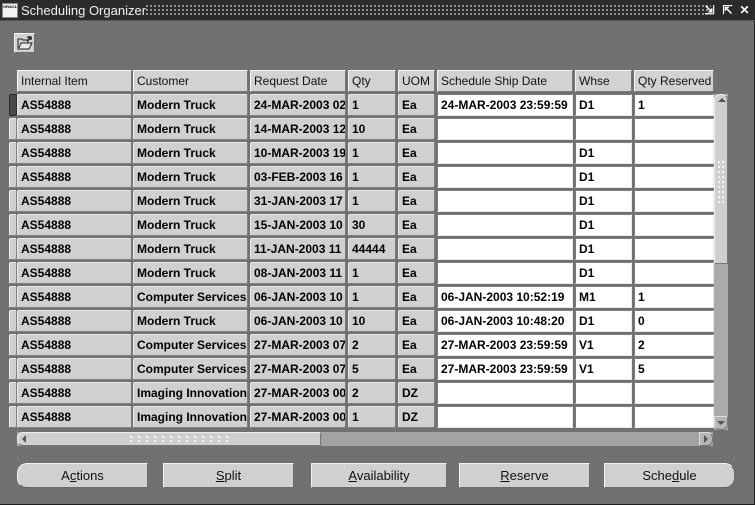 Image resolution: width=755 pixels, height=505 pixels. What do you see at coordinates (298, 345) in the screenshot?
I see `cell-request-date: 27-MAR-2003 07` at bounding box center [298, 345].